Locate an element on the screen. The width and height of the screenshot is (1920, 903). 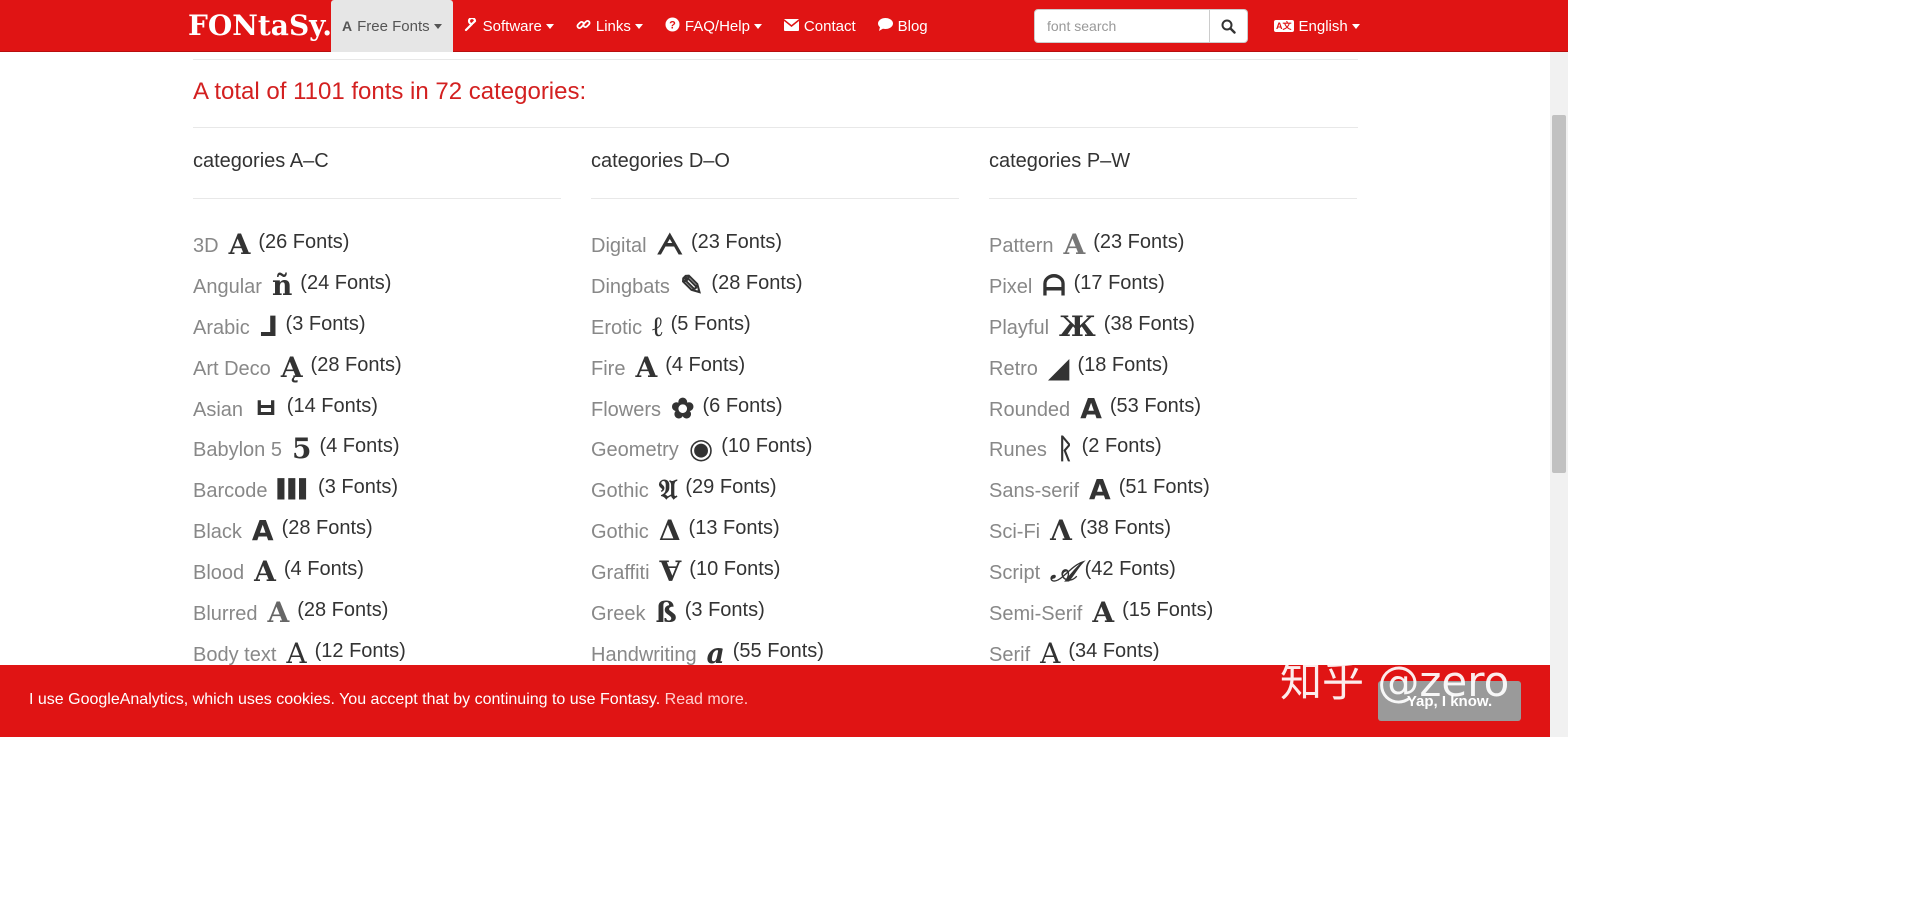
category-link: Angular is located at coordinates (227, 287).